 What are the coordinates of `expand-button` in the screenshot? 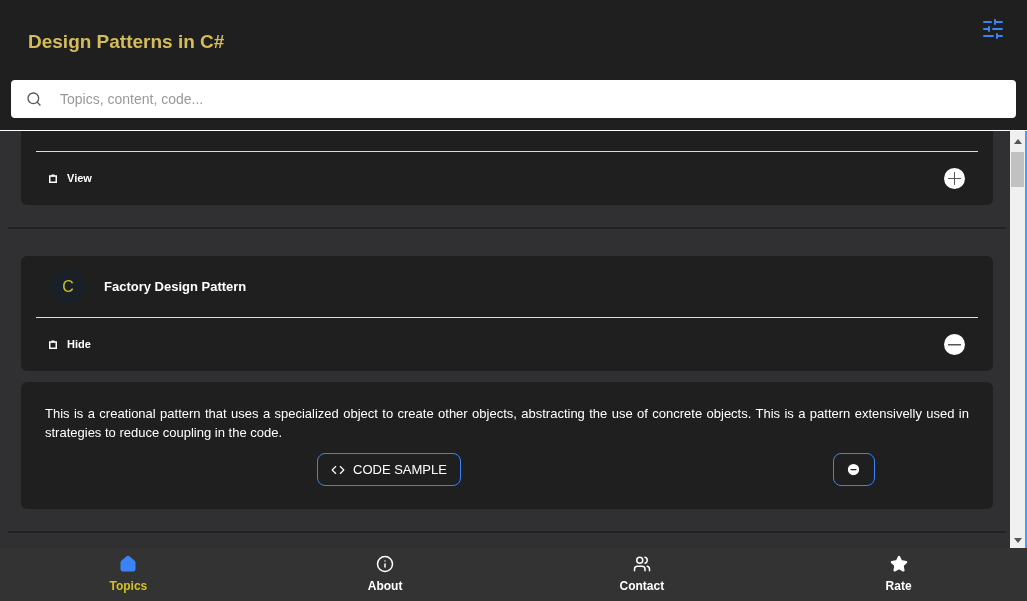 It's located at (954, 178).